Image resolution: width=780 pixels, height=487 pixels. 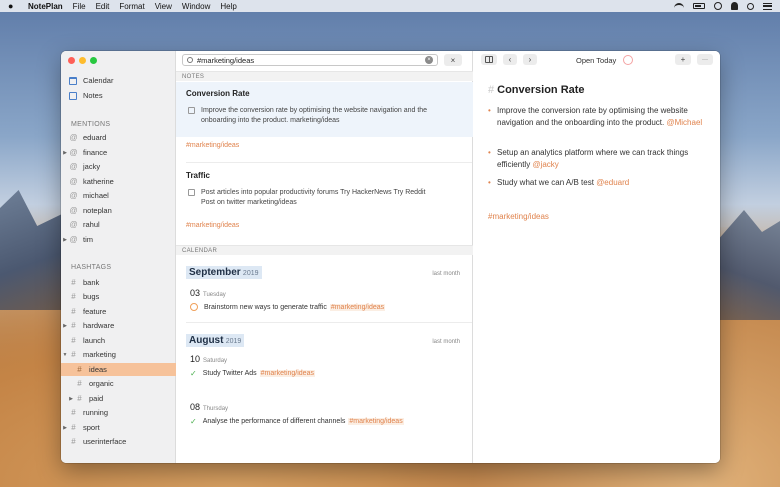 I want to click on sidebar-item-label: organic, so click(x=101, y=383).